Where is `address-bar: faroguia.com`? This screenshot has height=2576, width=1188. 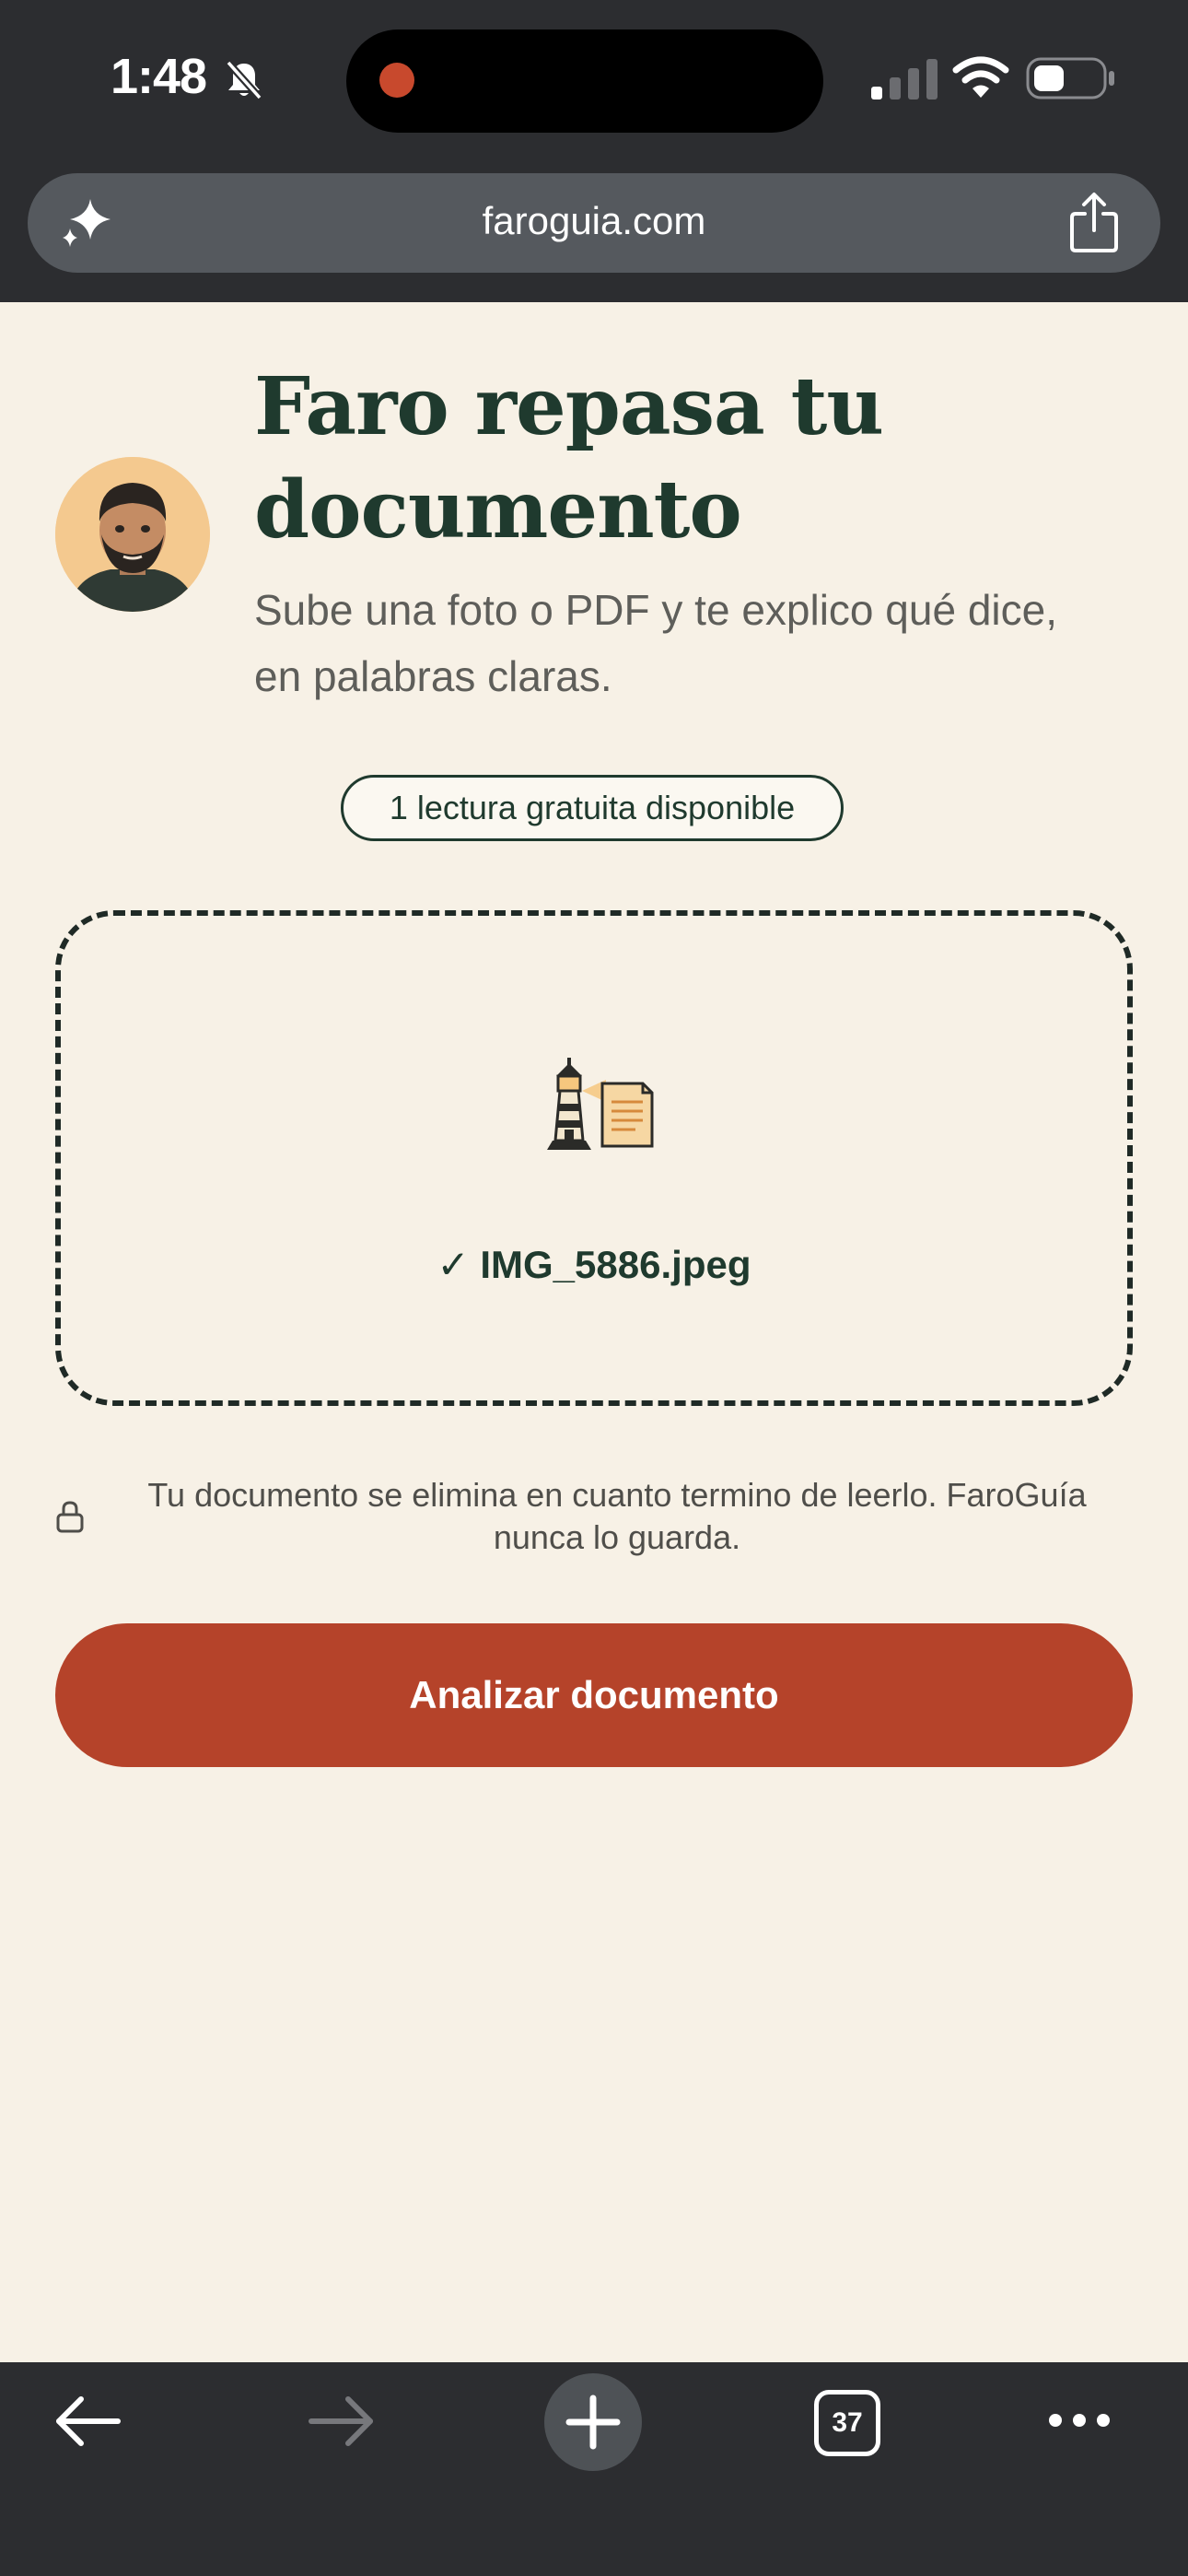 address-bar: faroguia.com is located at coordinates (594, 223).